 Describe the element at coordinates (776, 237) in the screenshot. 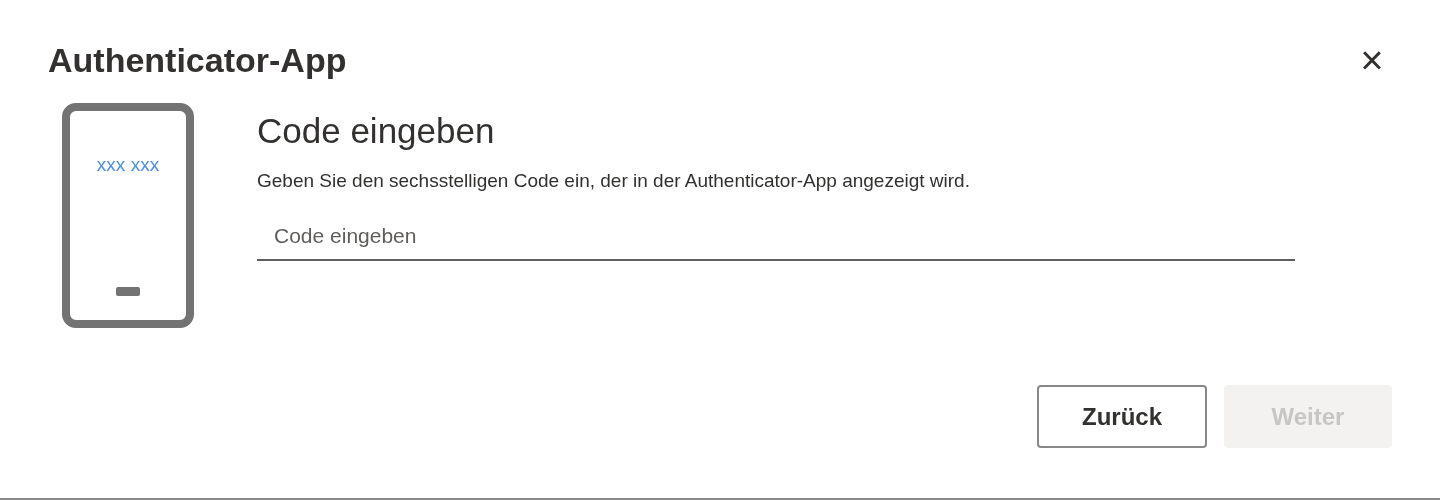

I see `code-input-field: Code eingeben` at that location.